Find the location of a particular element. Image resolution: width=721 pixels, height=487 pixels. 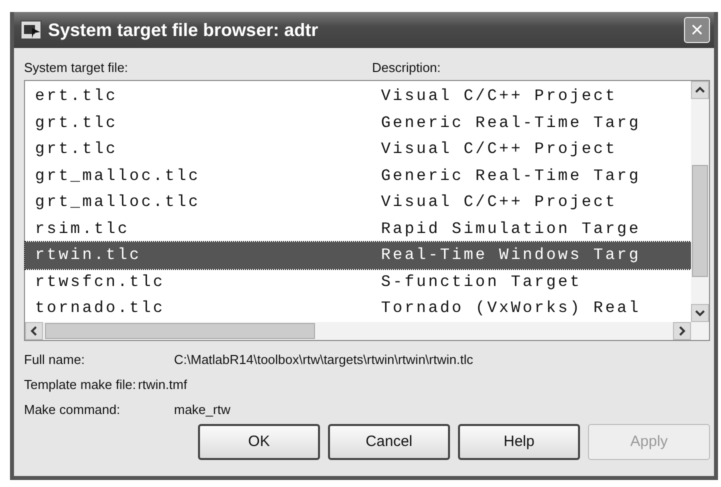

scroll-down-icon is located at coordinates (700, 313).